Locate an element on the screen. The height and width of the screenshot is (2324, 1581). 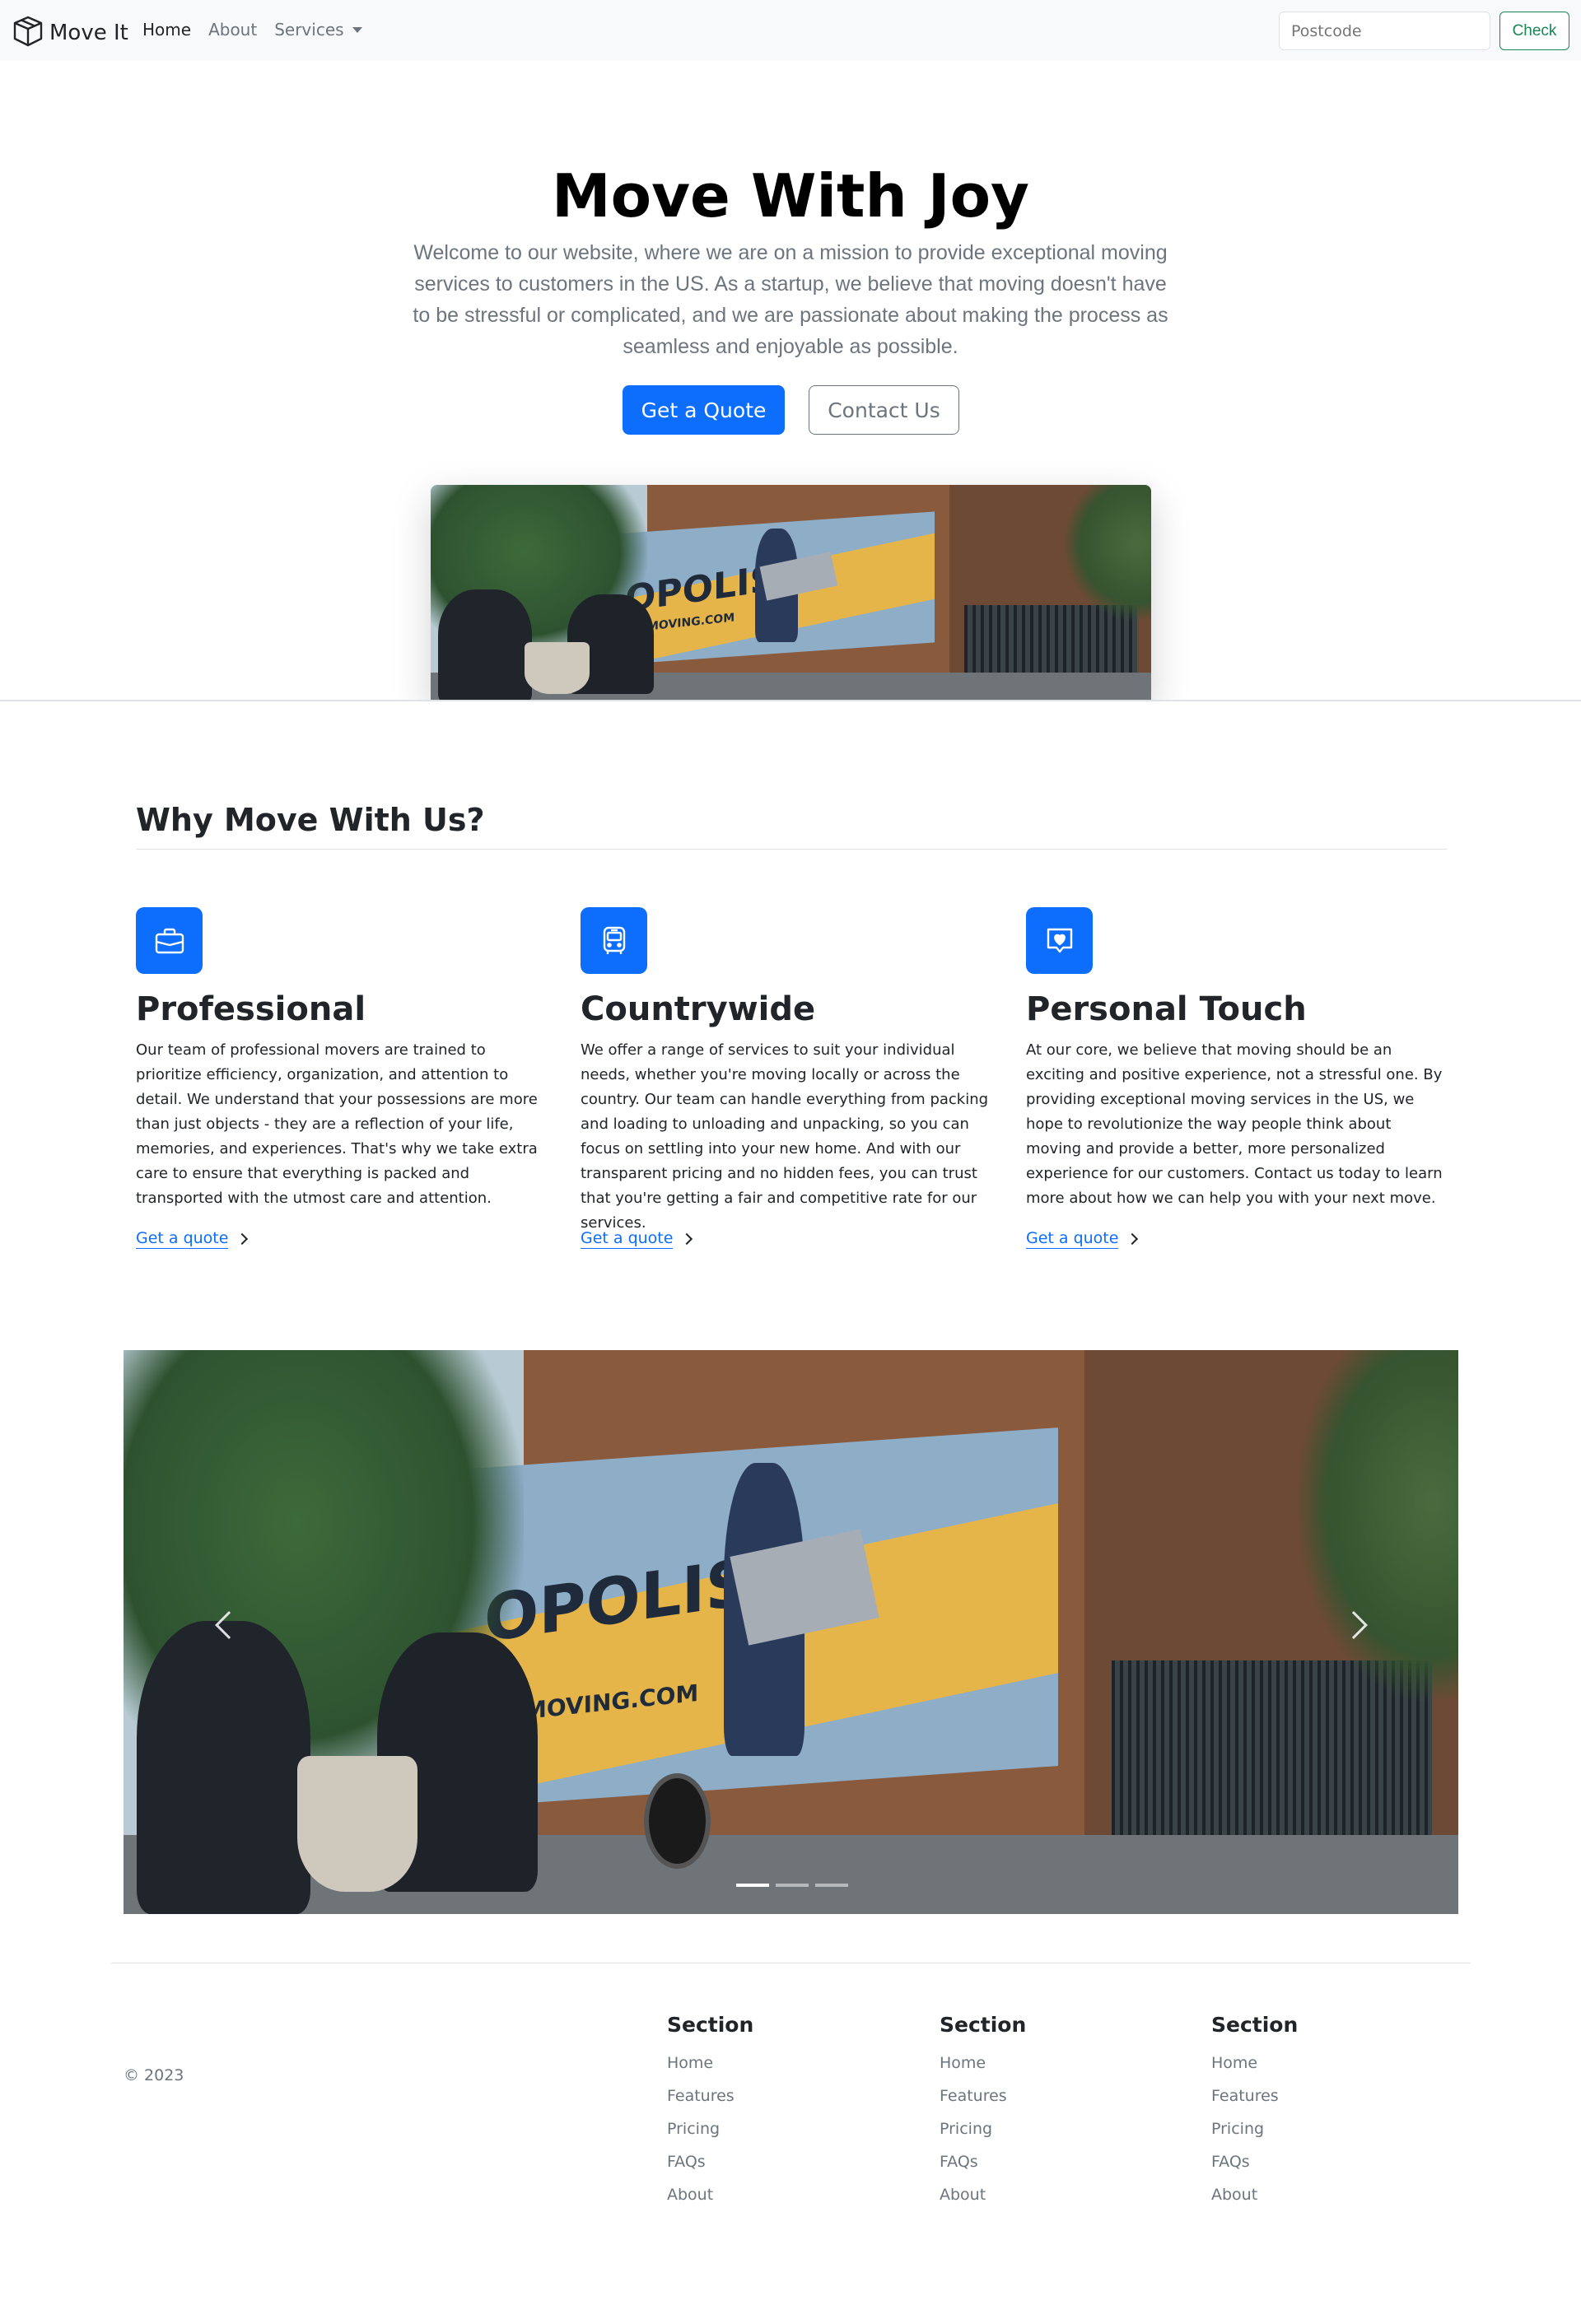
bus-icon is located at coordinates (614, 941).